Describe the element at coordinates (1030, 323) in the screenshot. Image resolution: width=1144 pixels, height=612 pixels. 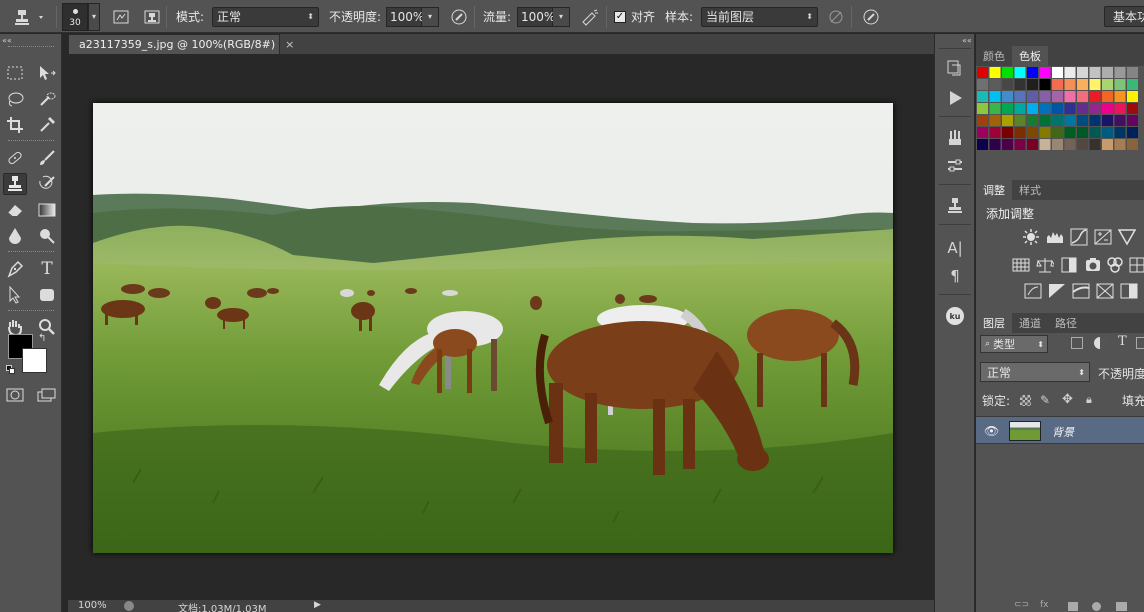
I see `tab-channels: 通道` at that location.